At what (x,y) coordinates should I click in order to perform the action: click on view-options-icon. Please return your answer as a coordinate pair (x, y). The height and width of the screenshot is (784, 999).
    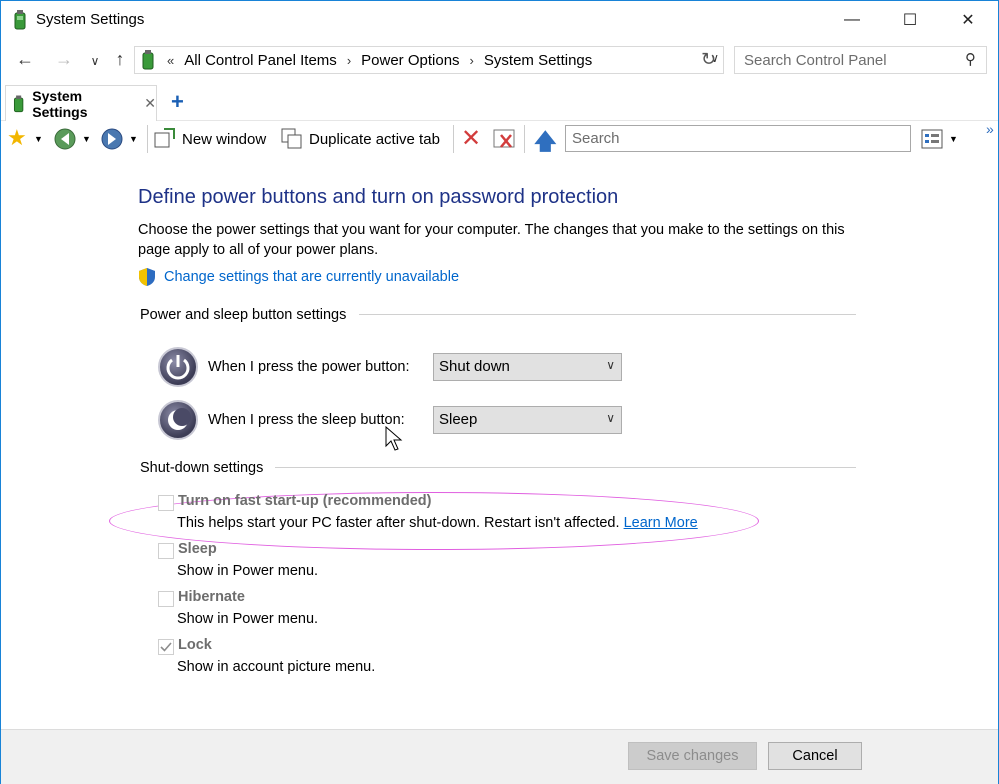
    Looking at the image, I should click on (933, 139).